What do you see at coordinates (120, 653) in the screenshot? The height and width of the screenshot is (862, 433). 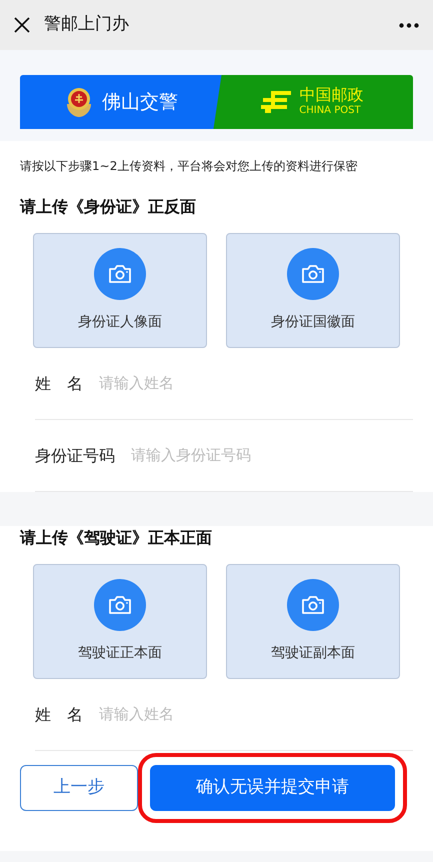 I see `upload-label: 驾驶证正本面` at bounding box center [120, 653].